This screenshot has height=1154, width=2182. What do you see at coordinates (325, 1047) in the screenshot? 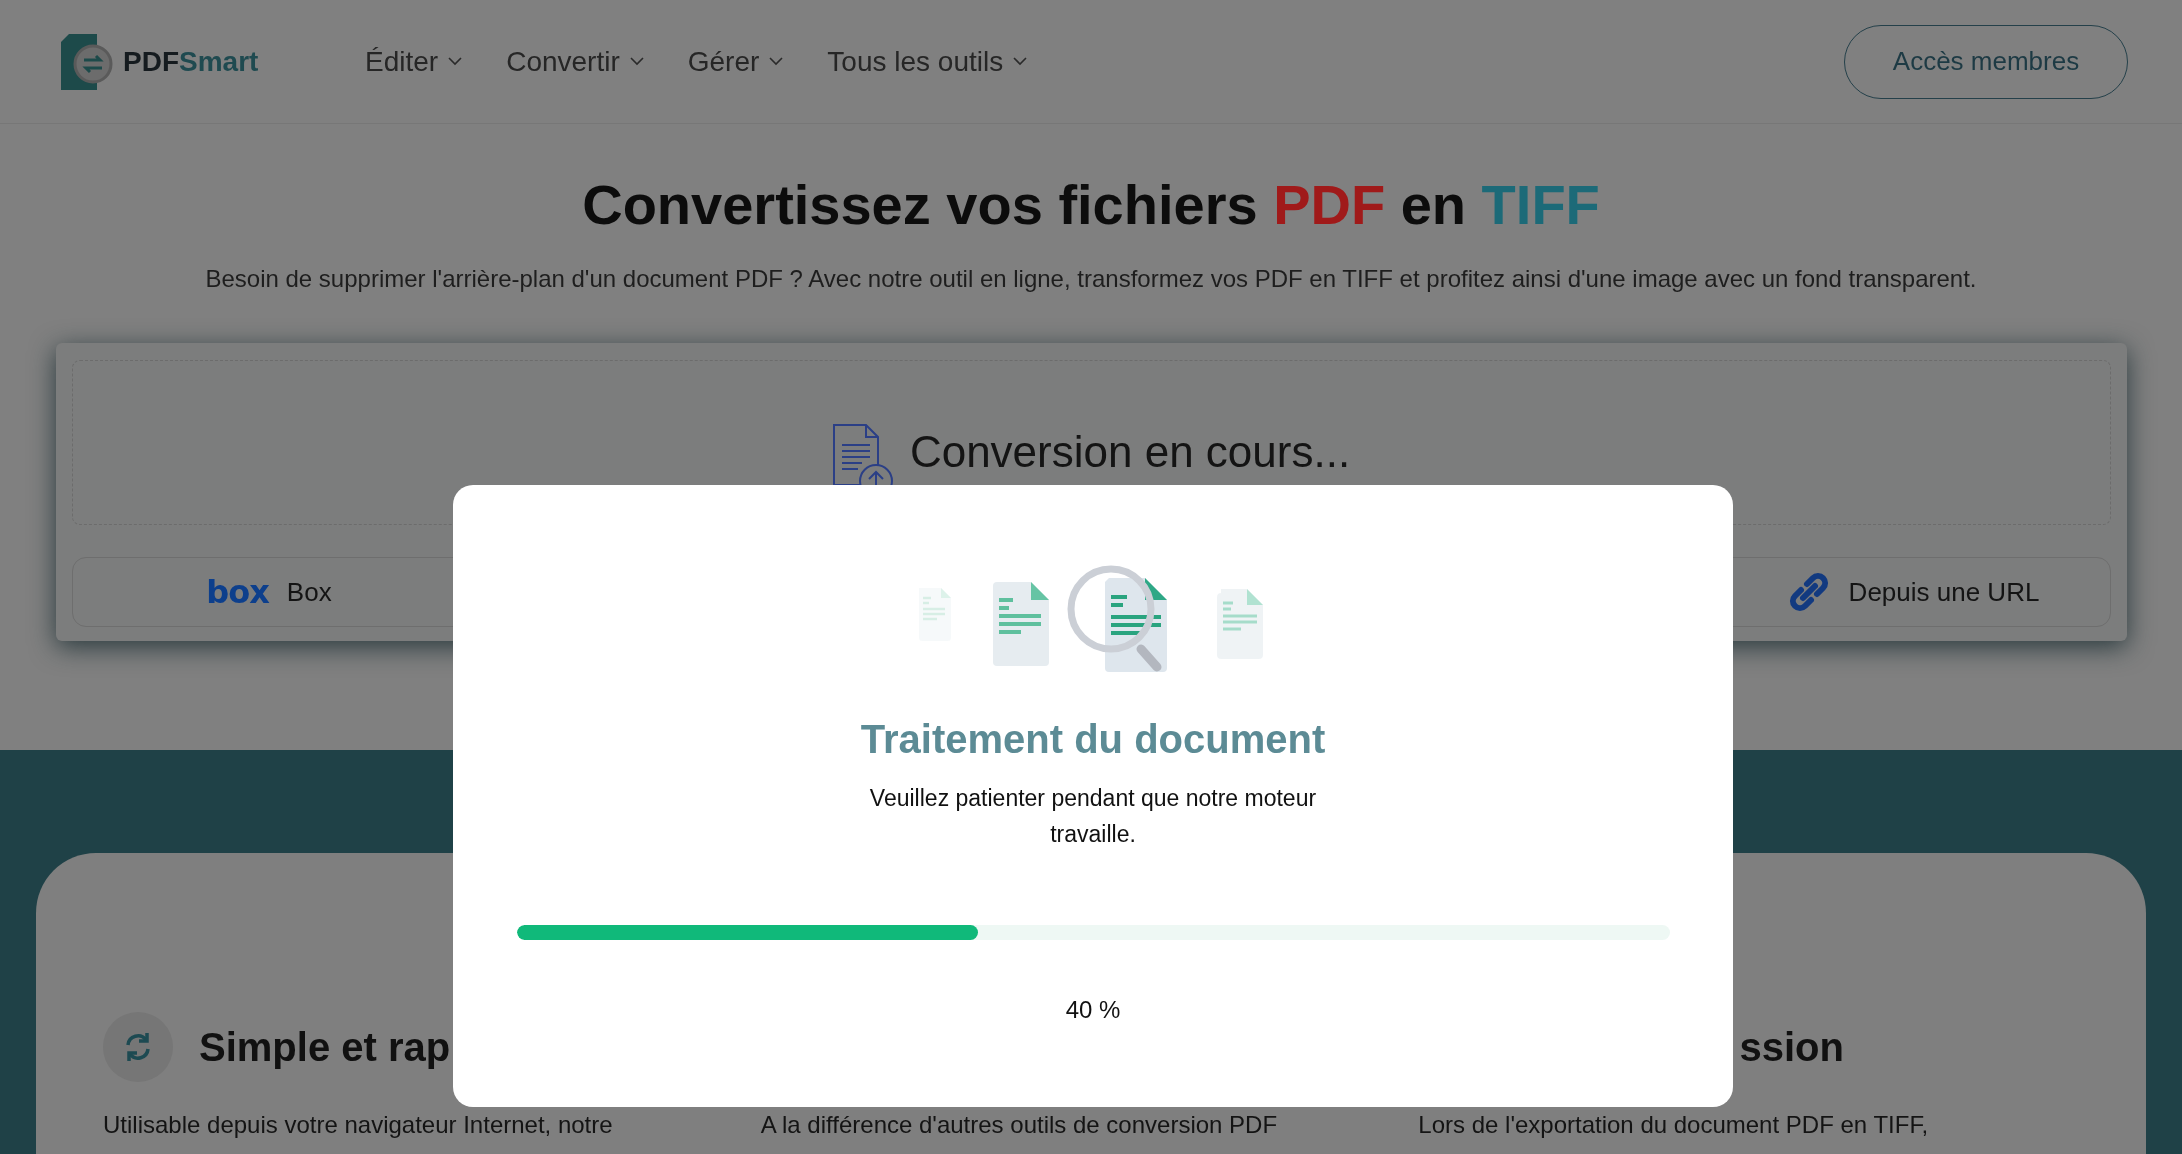
I see `feature-title: Simple et rap` at bounding box center [325, 1047].